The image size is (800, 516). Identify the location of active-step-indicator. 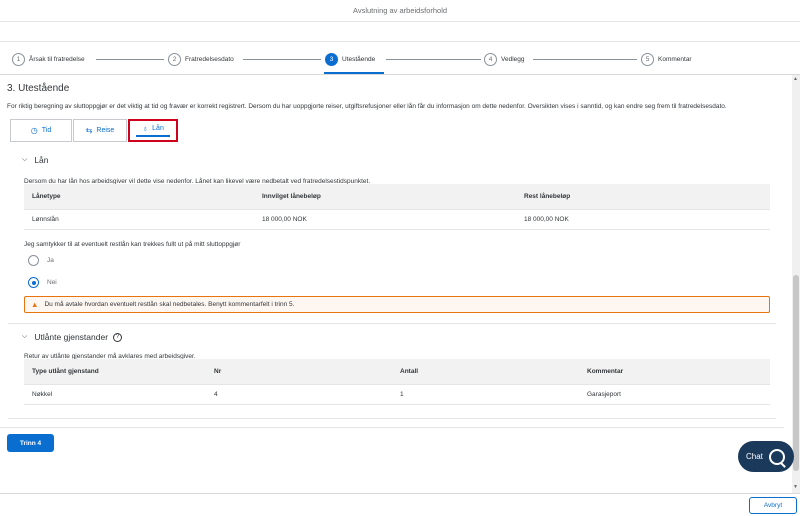
(354, 73).